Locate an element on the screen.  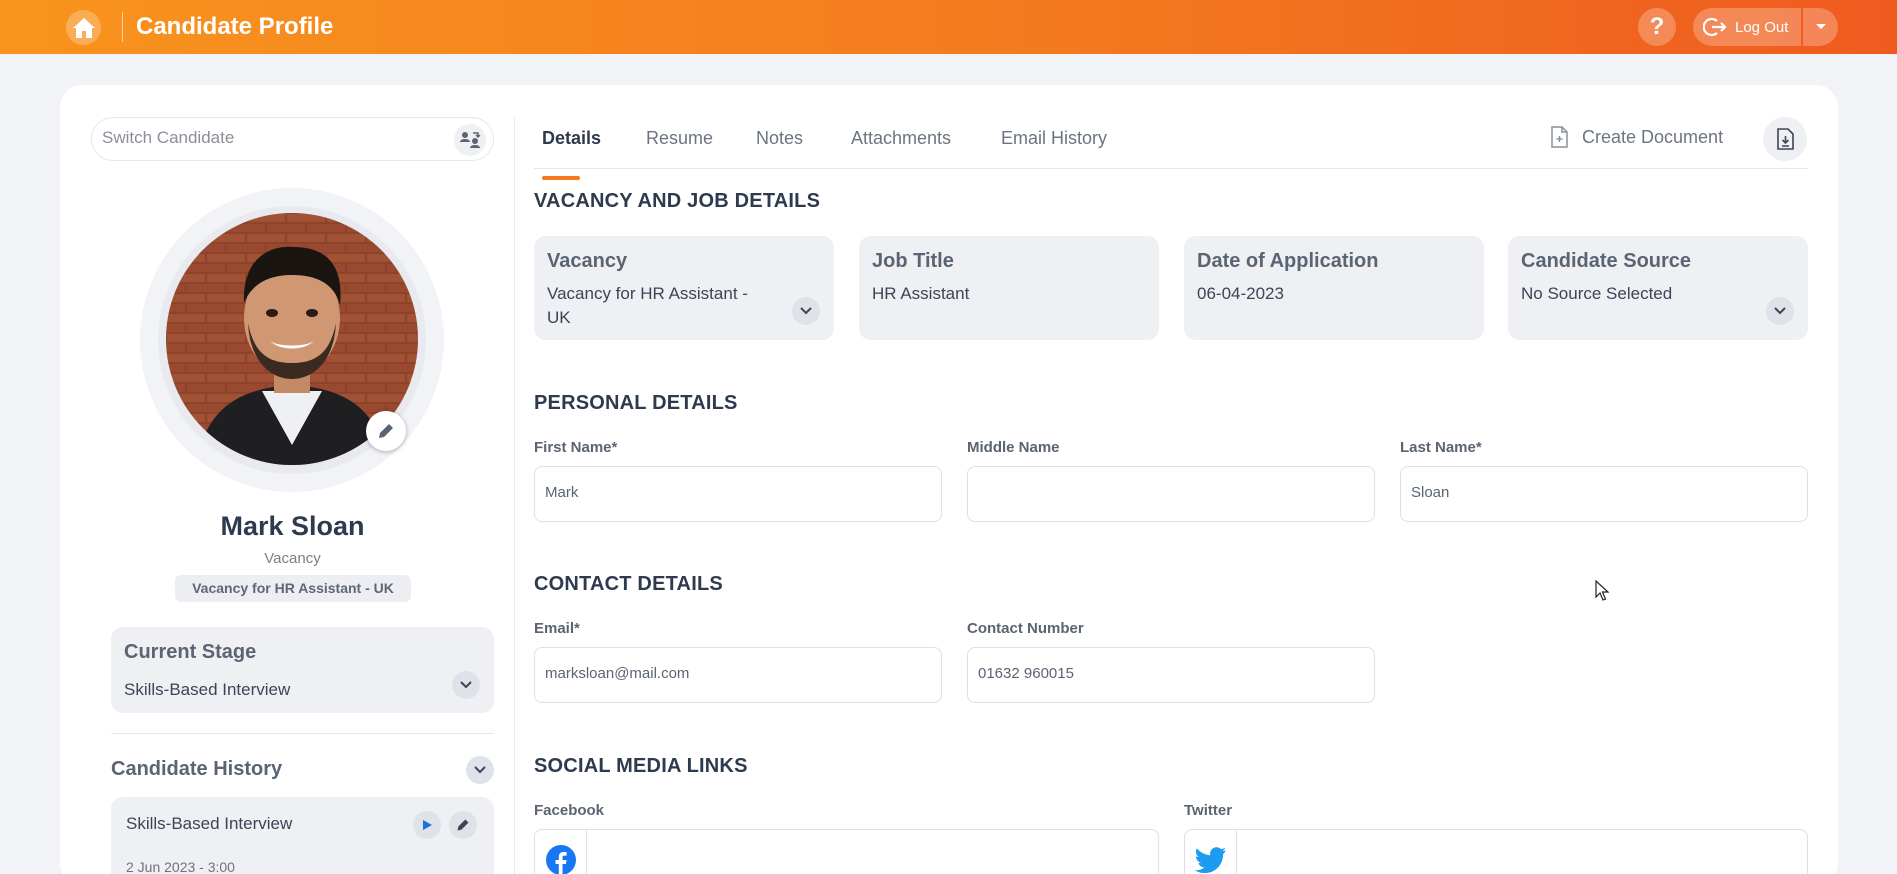
email-field is located at coordinates (738, 675).